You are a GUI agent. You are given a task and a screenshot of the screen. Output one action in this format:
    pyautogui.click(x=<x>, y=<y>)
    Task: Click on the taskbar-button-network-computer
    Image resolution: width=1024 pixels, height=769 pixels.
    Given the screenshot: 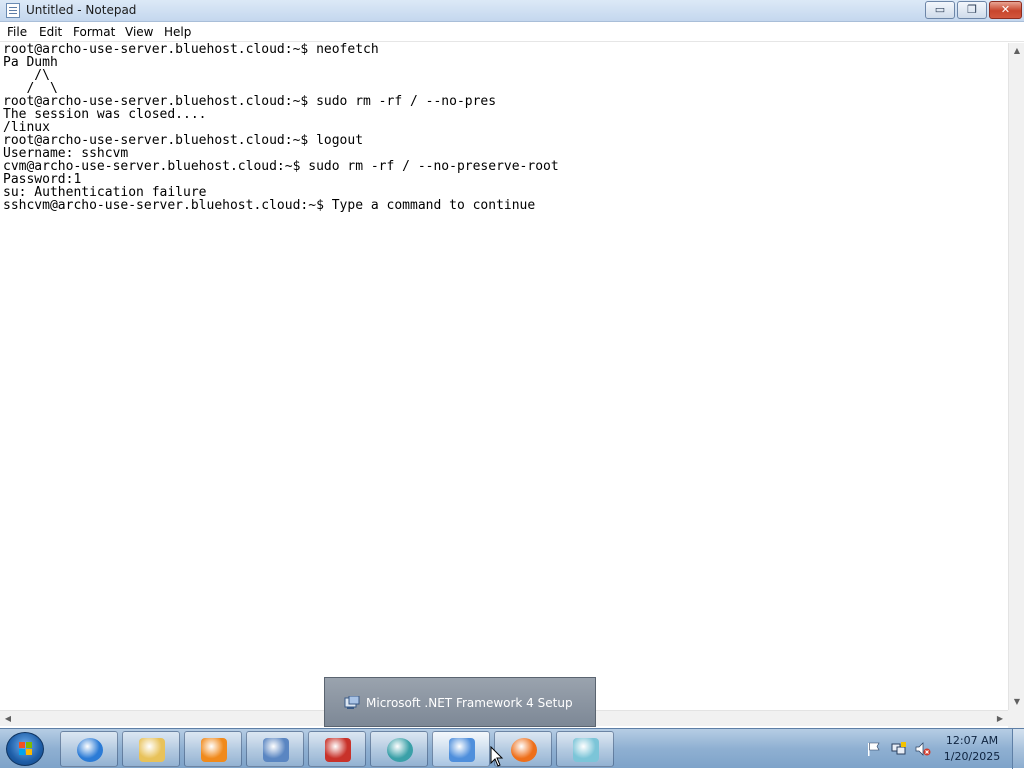 What is the action you would take?
    pyautogui.click(x=275, y=749)
    